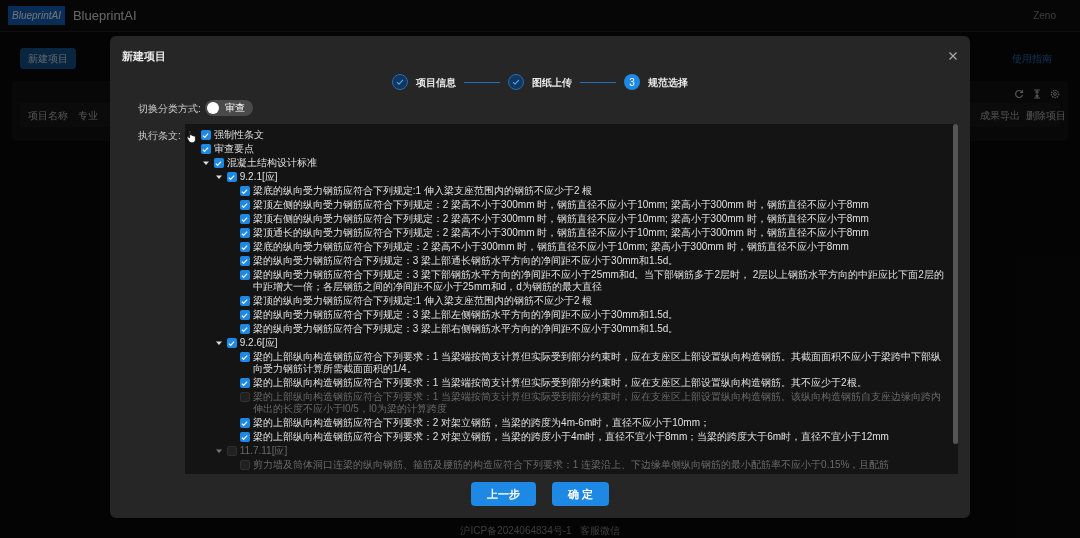  I want to click on step-label: 项目信息, so click(436, 82).